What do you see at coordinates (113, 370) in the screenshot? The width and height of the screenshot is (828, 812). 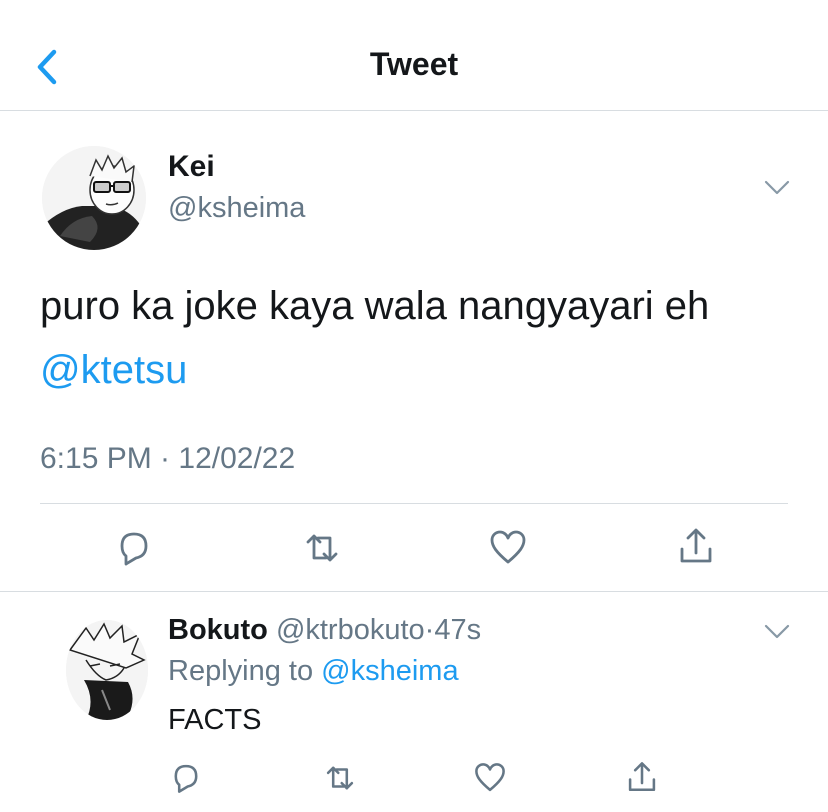 I see `tweet-mention-link: @ktetsu` at bounding box center [113, 370].